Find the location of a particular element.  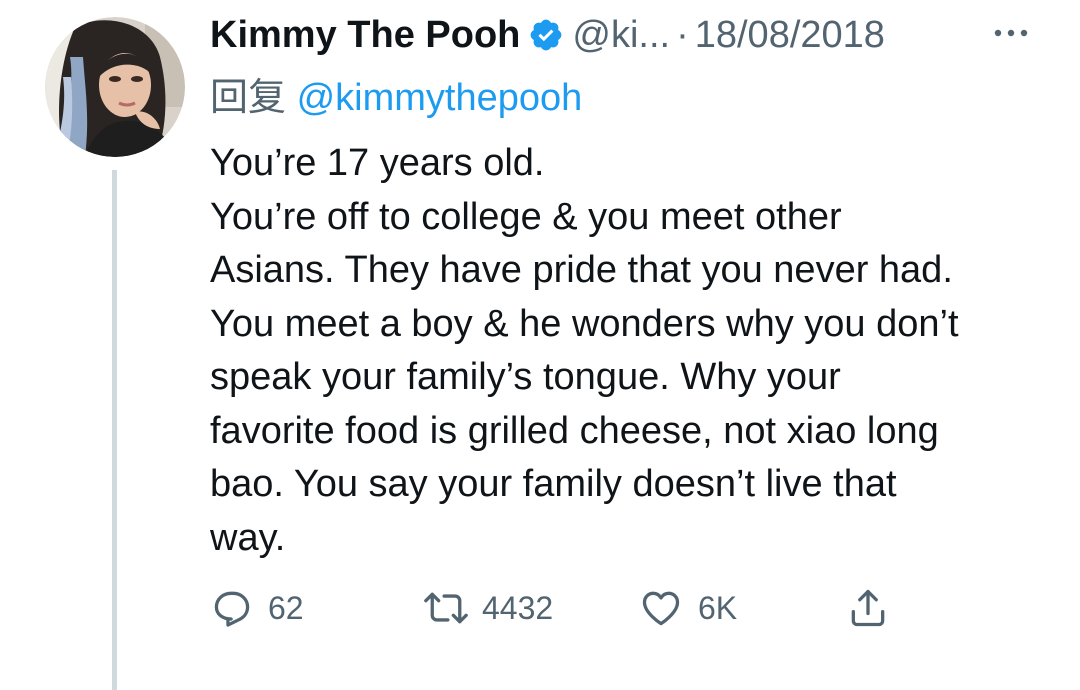

share-button is located at coordinates (868, 608).